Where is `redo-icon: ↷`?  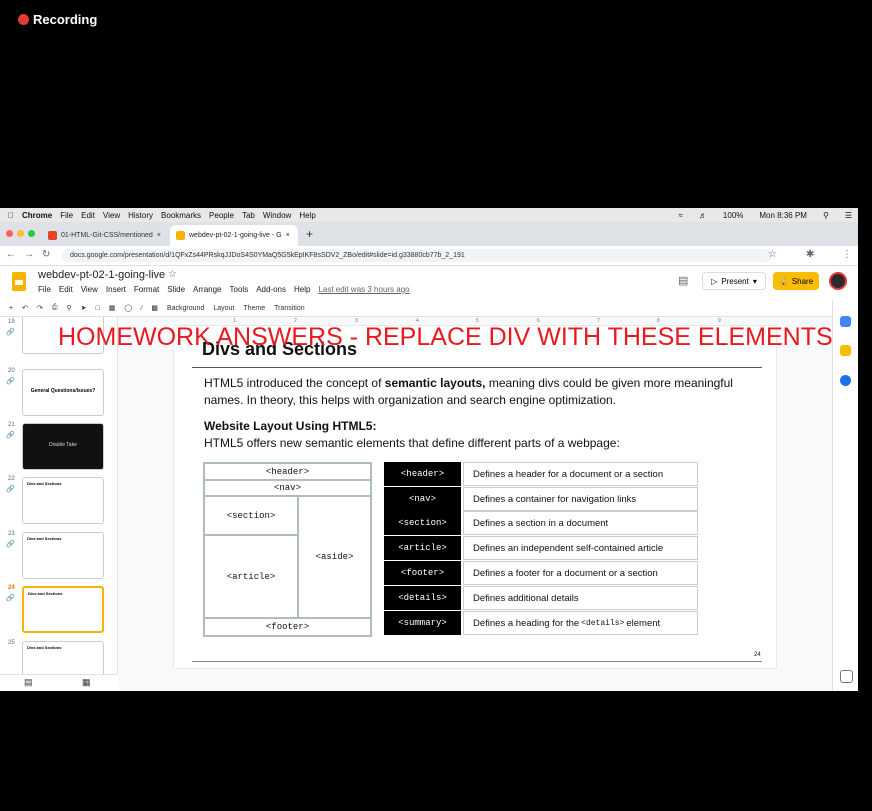
redo-icon: ↷ is located at coordinates (40, 308).